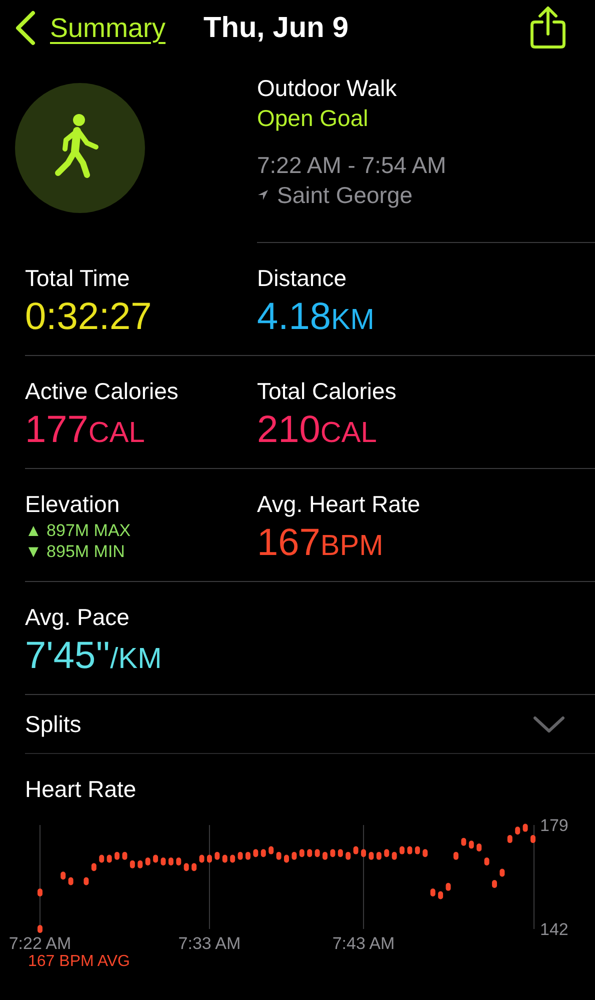  What do you see at coordinates (209, 943) in the screenshot?
I see `time-axis-label: 7:33 AM` at bounding box center [209, 943].